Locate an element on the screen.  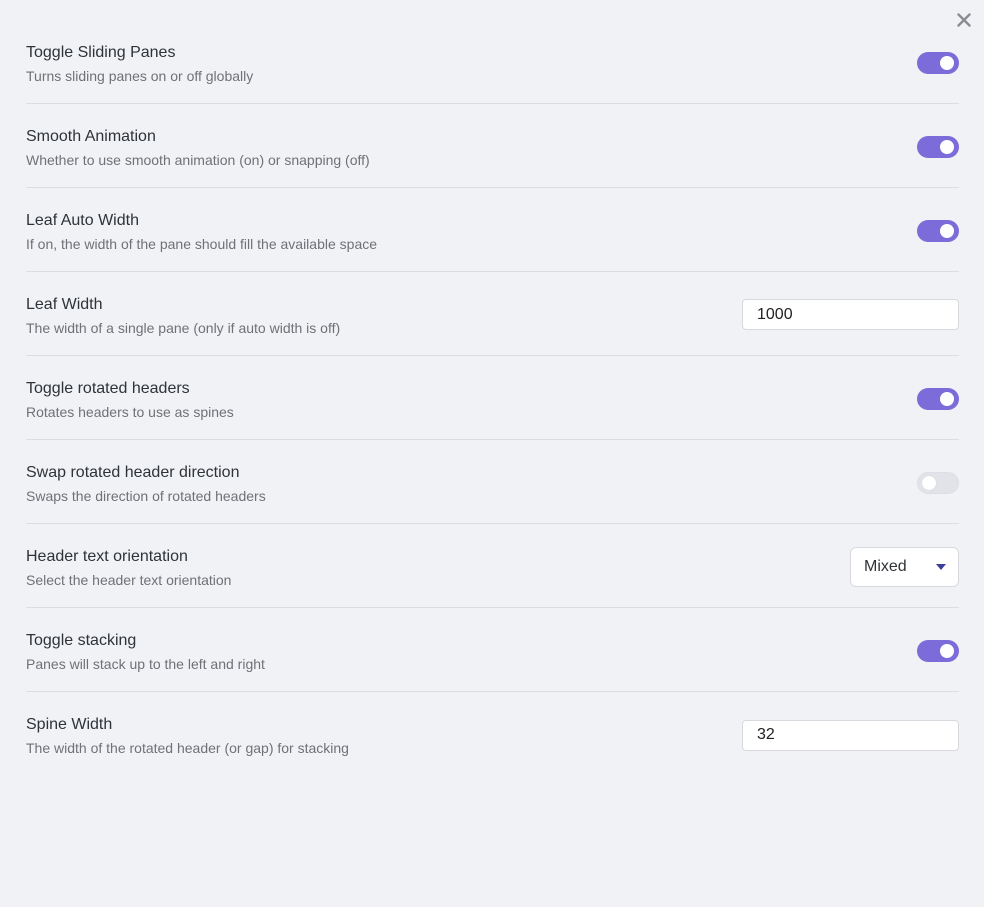
leaf-width-input is located at coordinates (850, 314).